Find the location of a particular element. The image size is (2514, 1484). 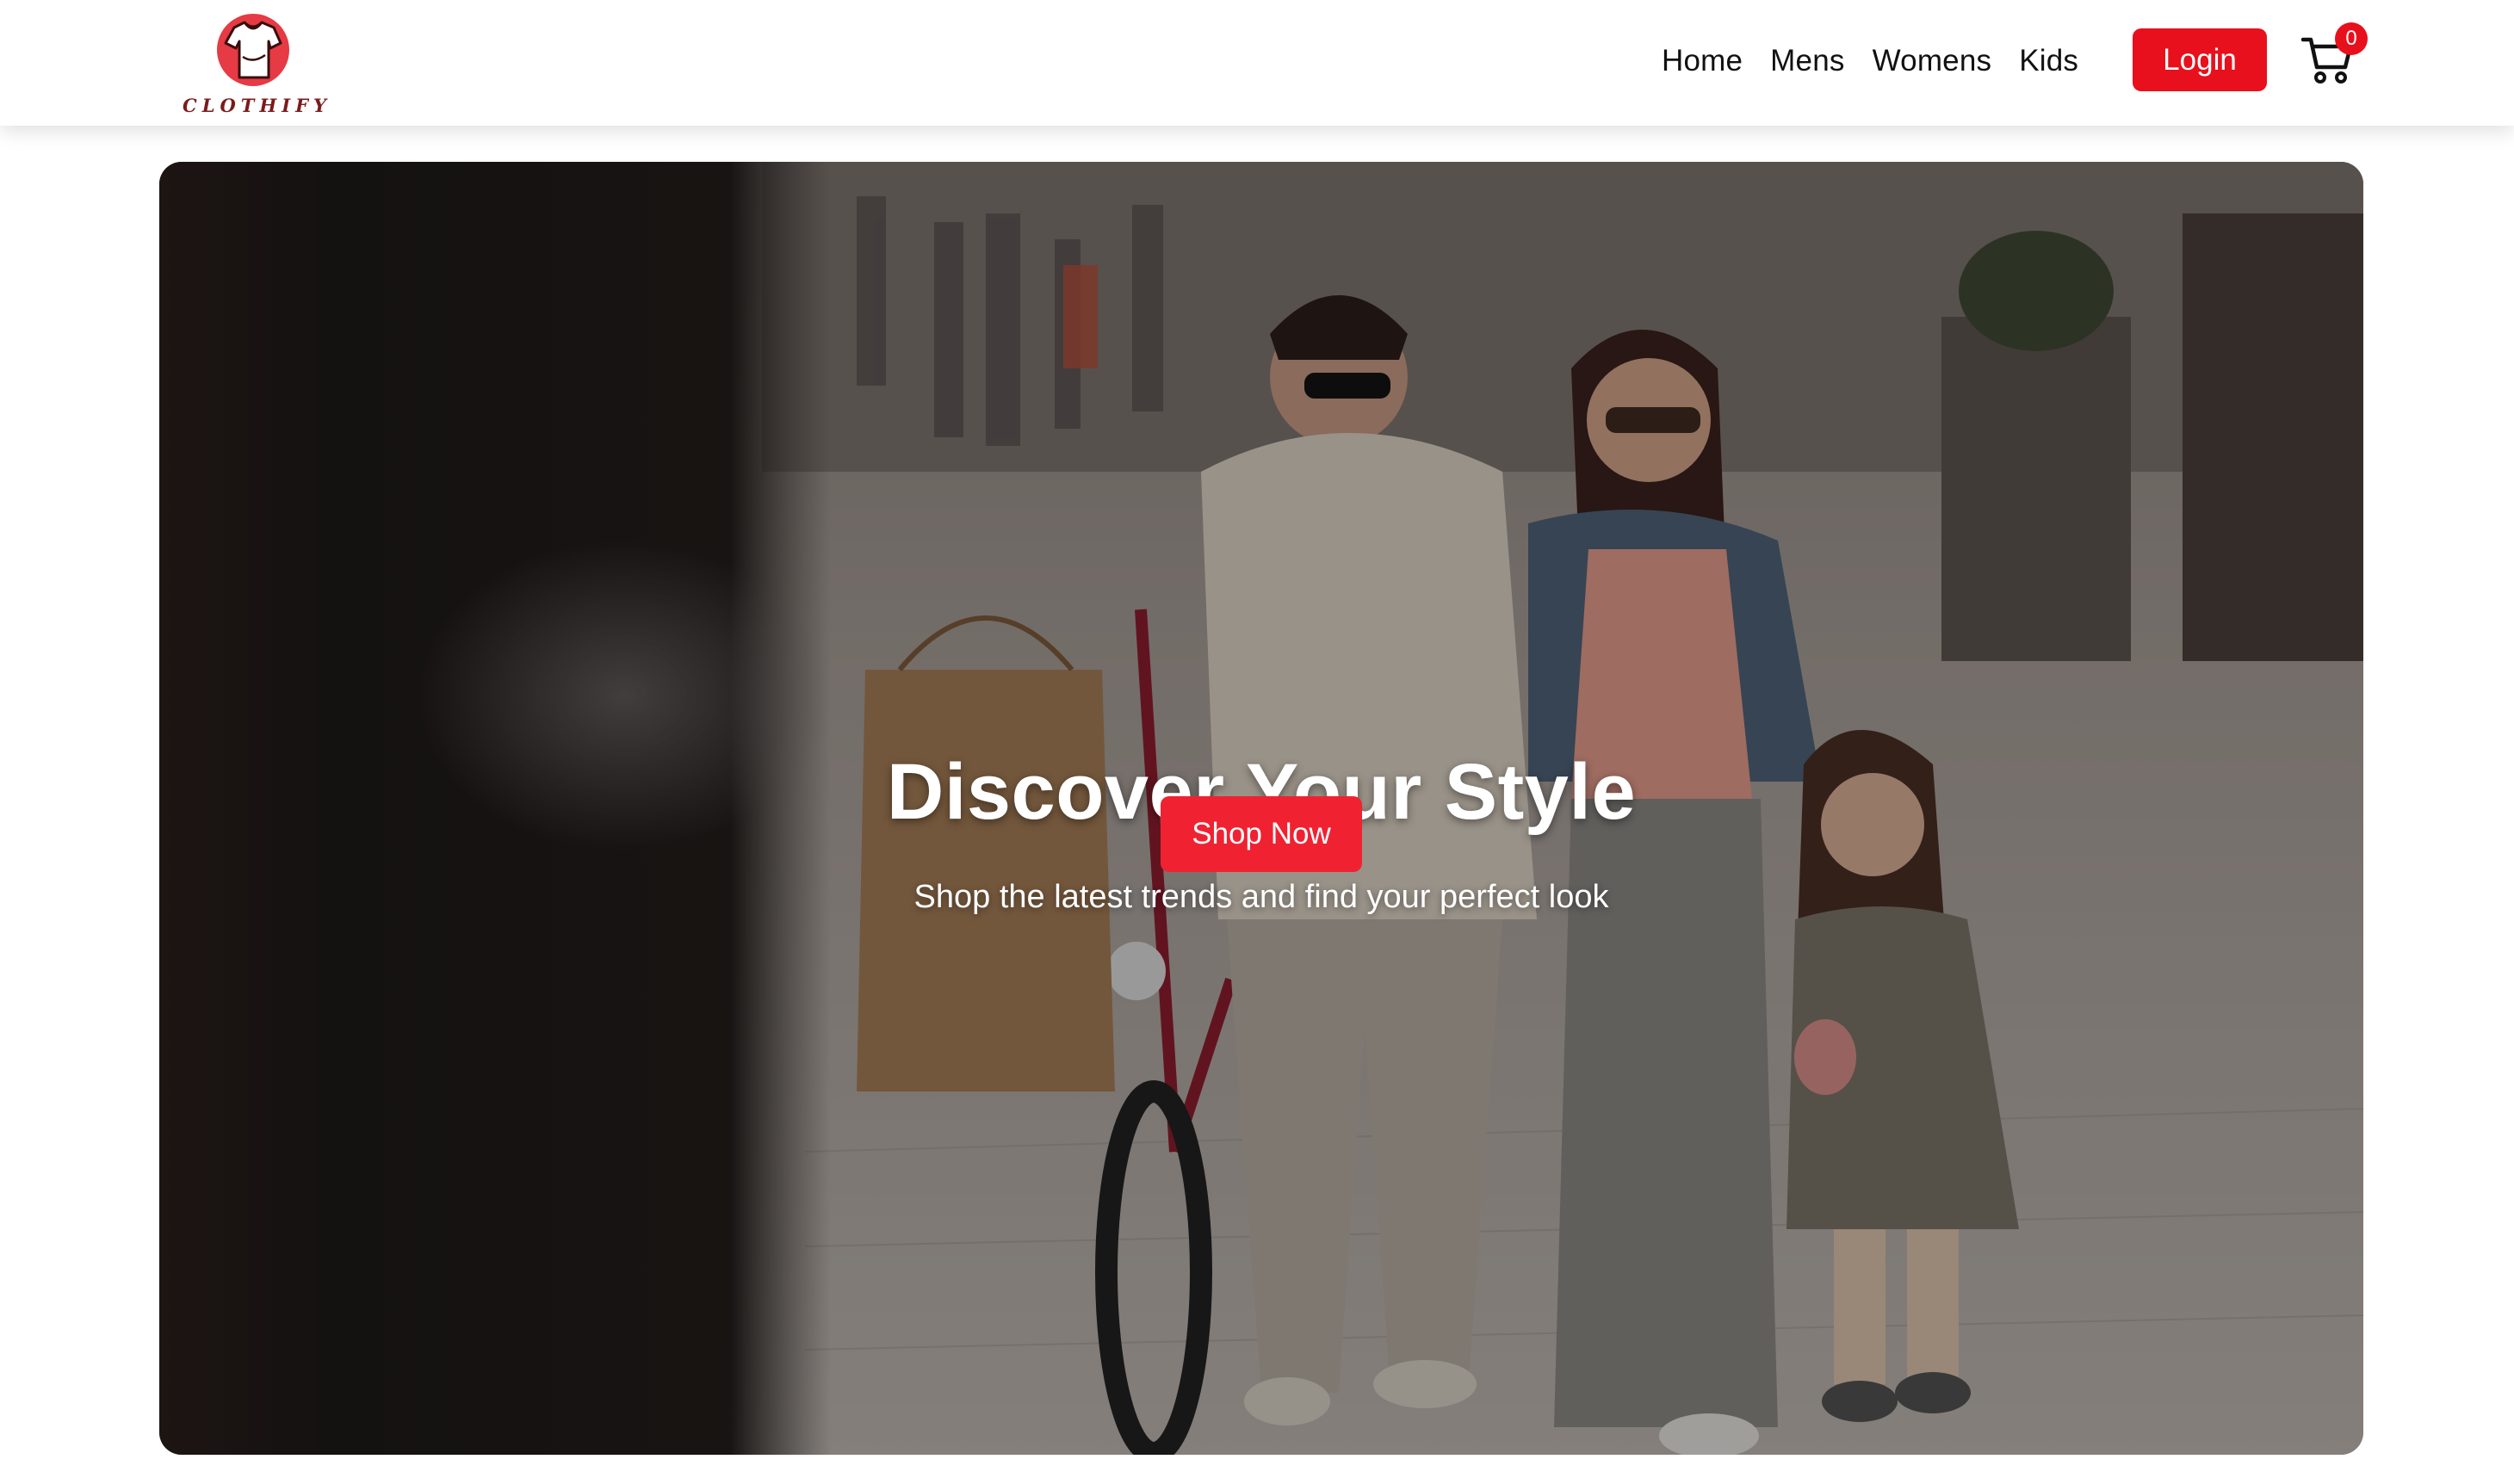

brand-name: CLOTHIFY is located at coordinates (257, 105).